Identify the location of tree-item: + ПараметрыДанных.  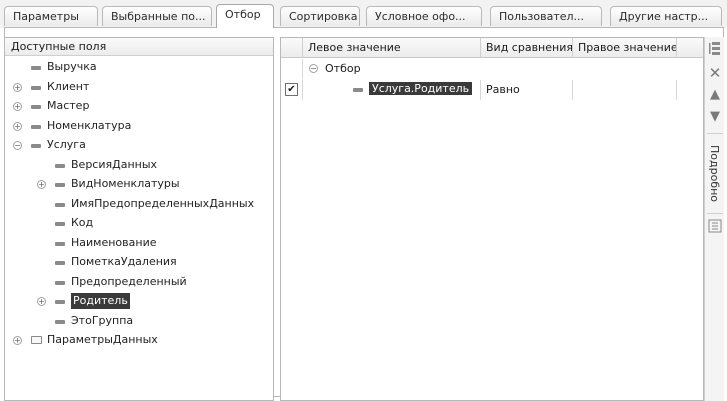
(139, 340).